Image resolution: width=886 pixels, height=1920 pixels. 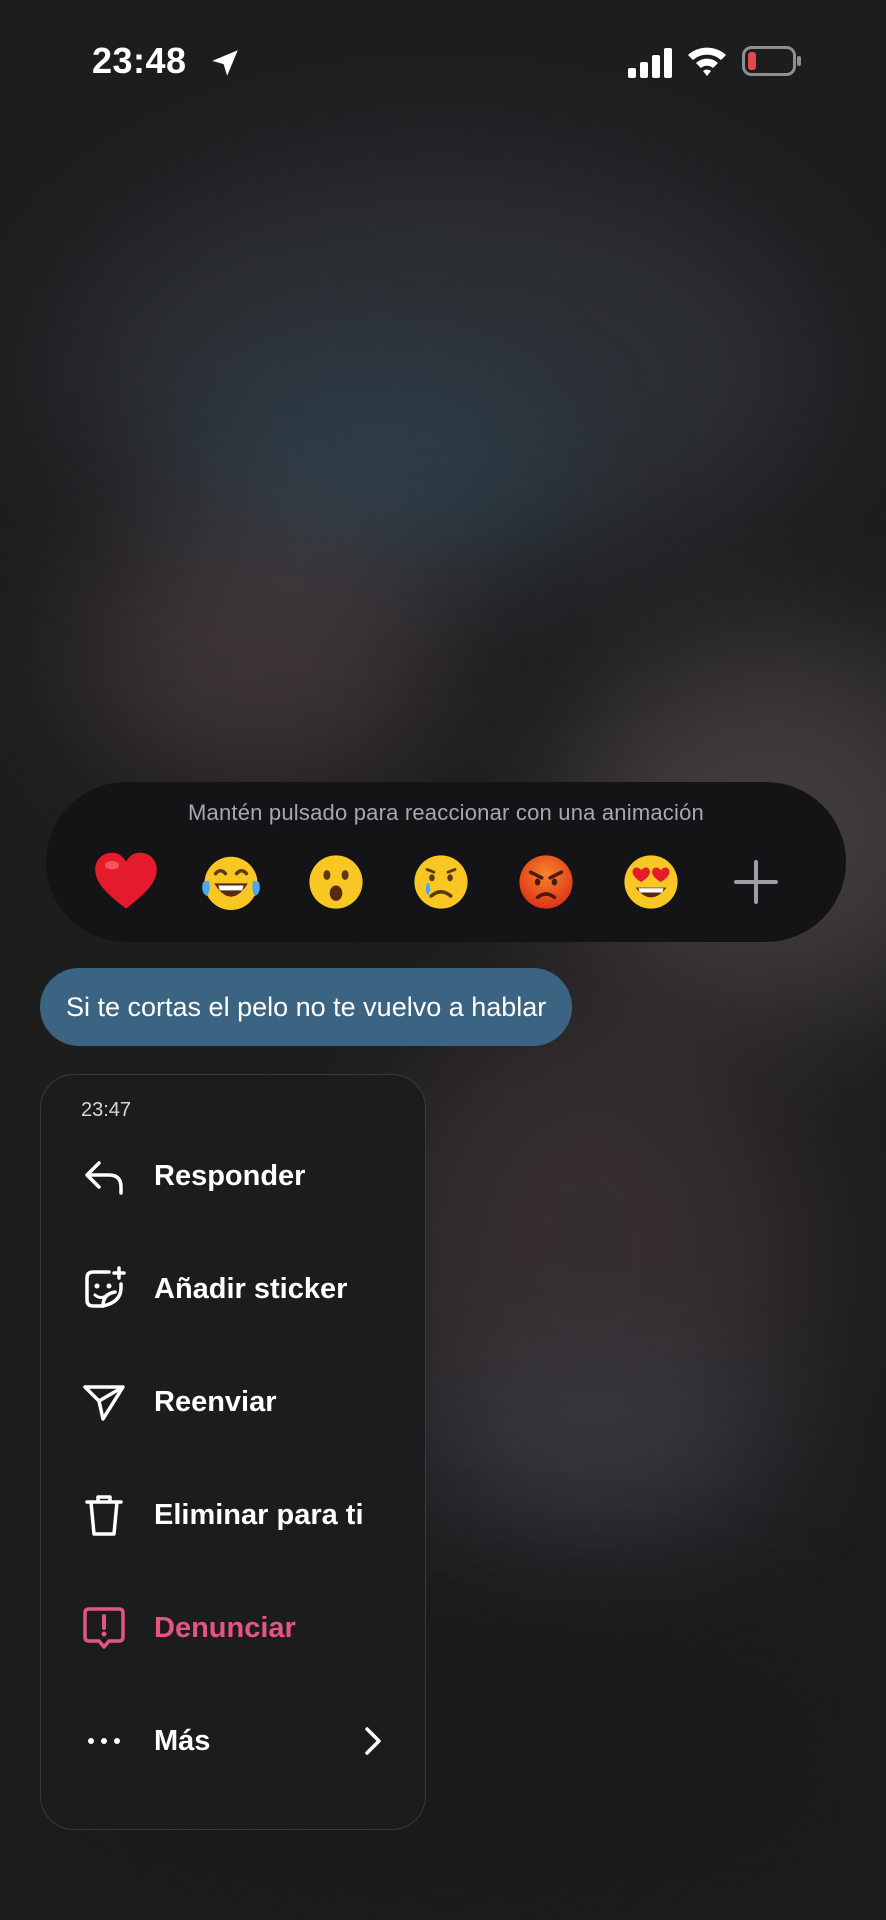 I want to click on menu-item-add-sticker: Añadir sticker, so click(x=233, y=1289).